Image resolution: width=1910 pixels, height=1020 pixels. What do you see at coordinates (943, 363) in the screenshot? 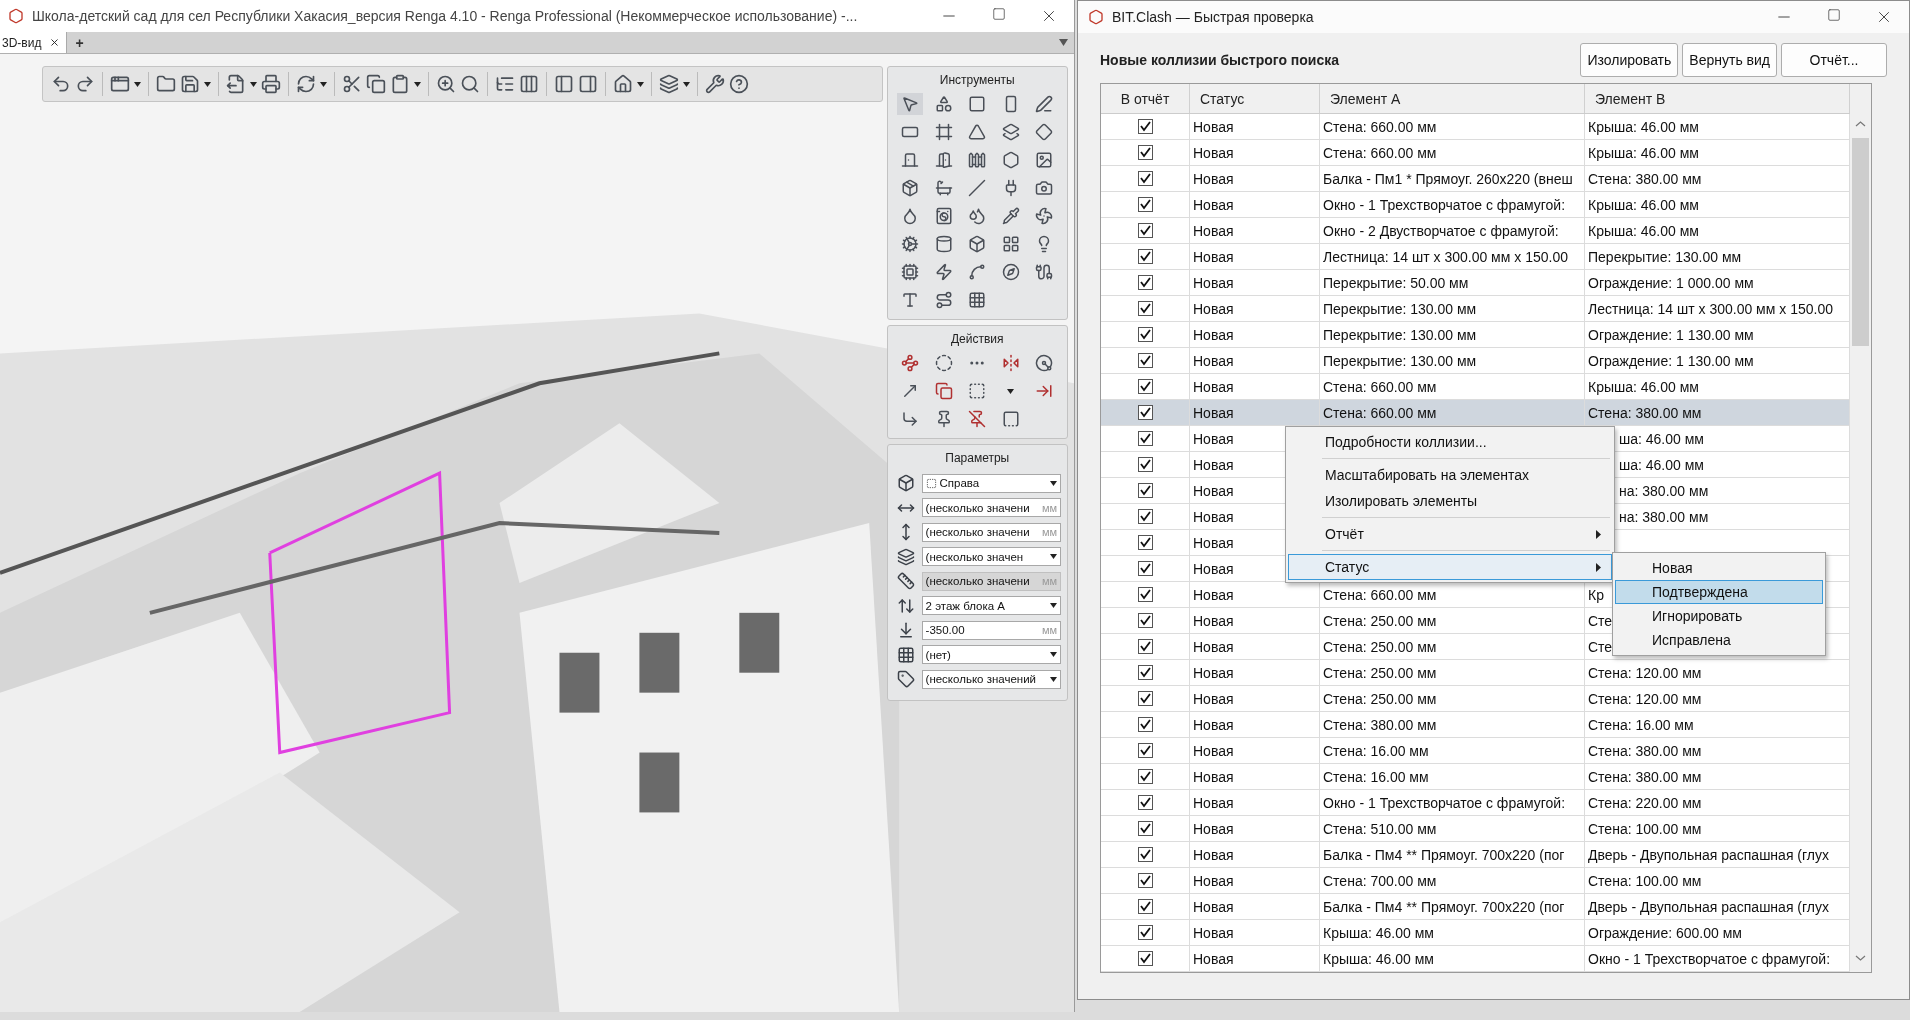
I see `dashed-circle-icon` at bounding box center [943, 363].